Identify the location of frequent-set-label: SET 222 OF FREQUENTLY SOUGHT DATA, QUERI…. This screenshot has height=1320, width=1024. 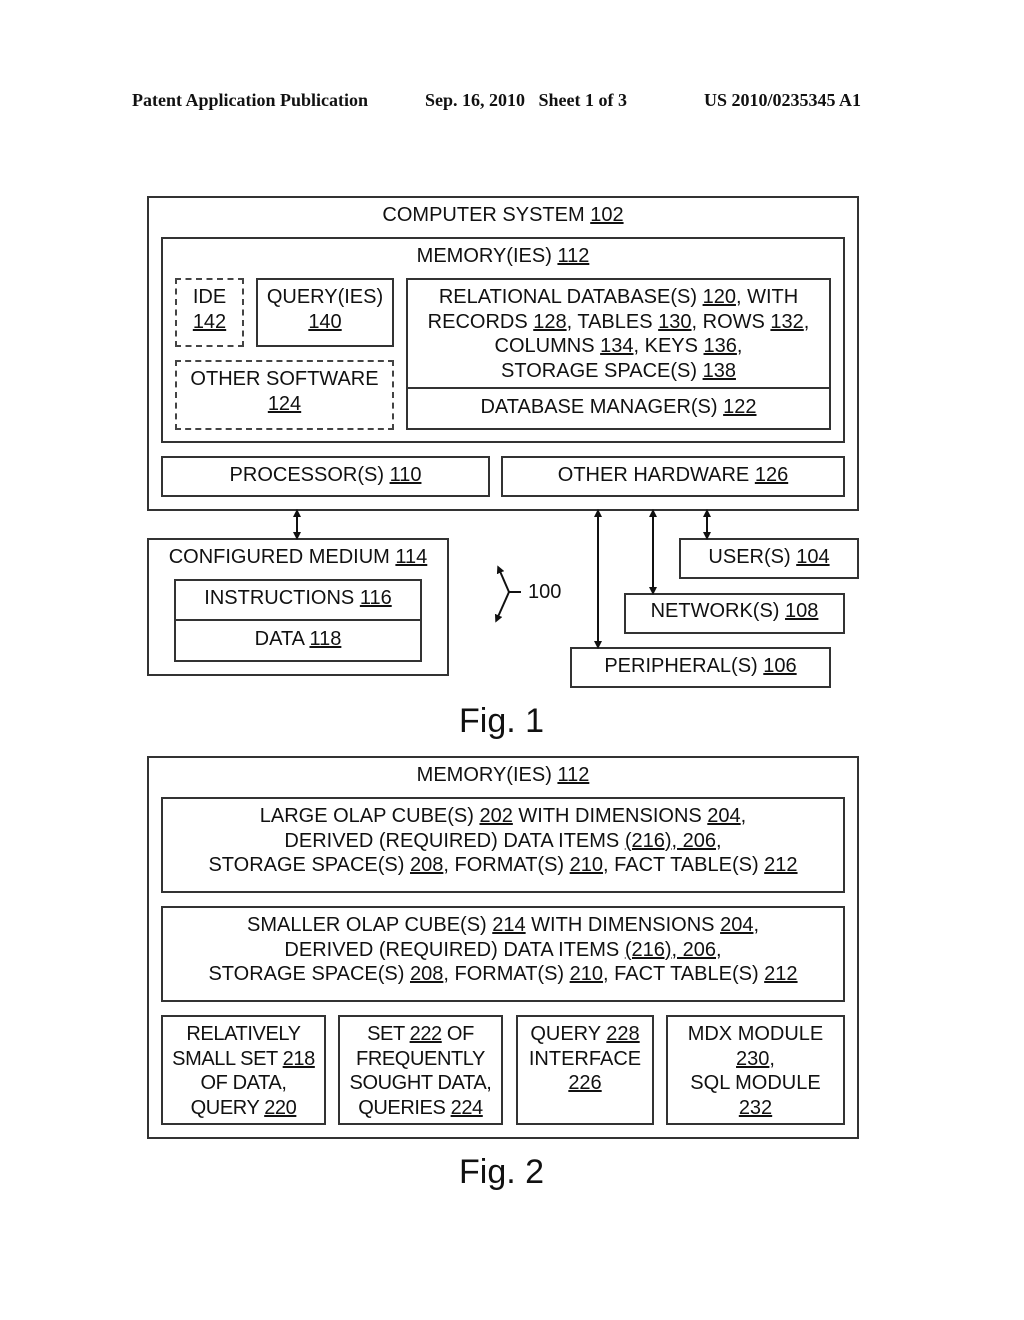
(420, 1071).